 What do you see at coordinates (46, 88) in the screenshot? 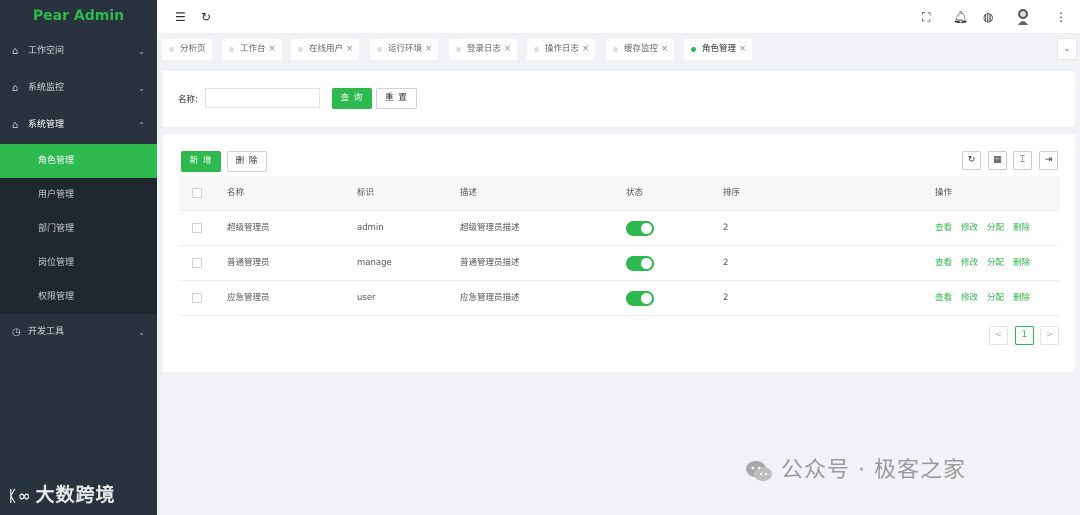
I see `sidebar-item-label: 系统监控` at bounding box center [46, 88].